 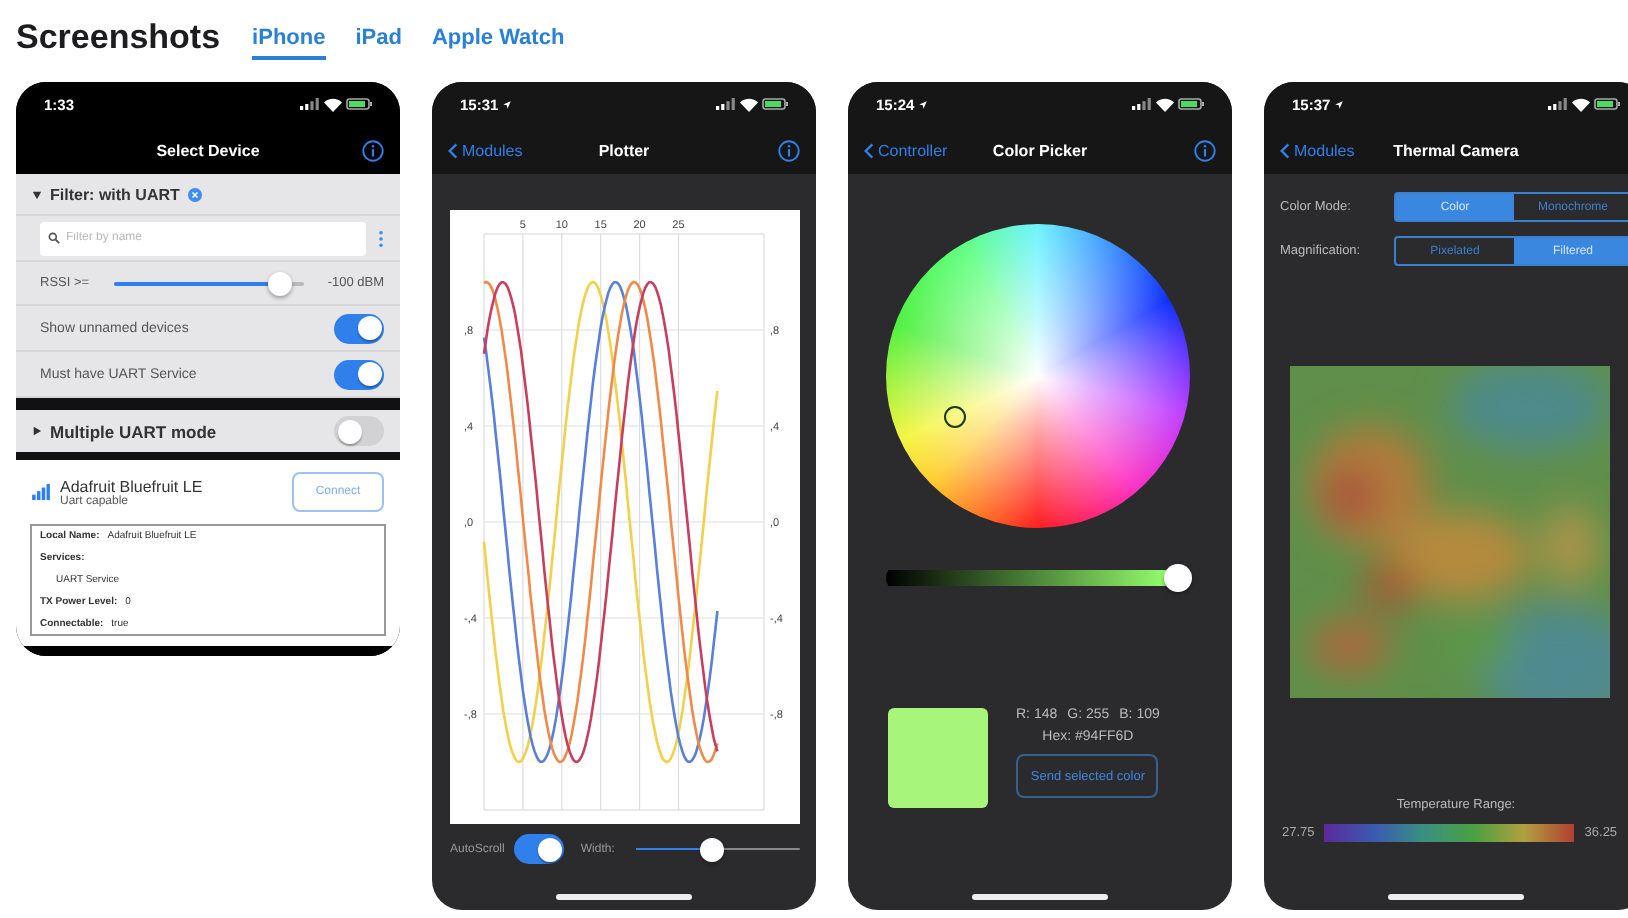 What do you see at coordinates (906, 150) in the screenshot?
I see `back-button: Controller` at bounding box center [906, 150].